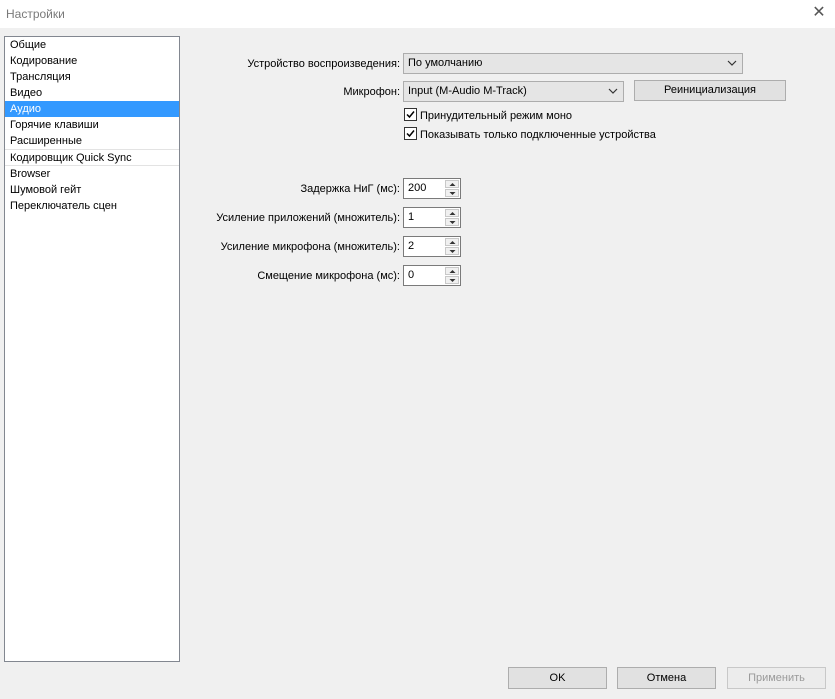 The image size is (835, 699). Describe the element at coordinates (467, 91) in the screenshot. I see `microphone-value: Input (M-Audio M-Track)` at that location.